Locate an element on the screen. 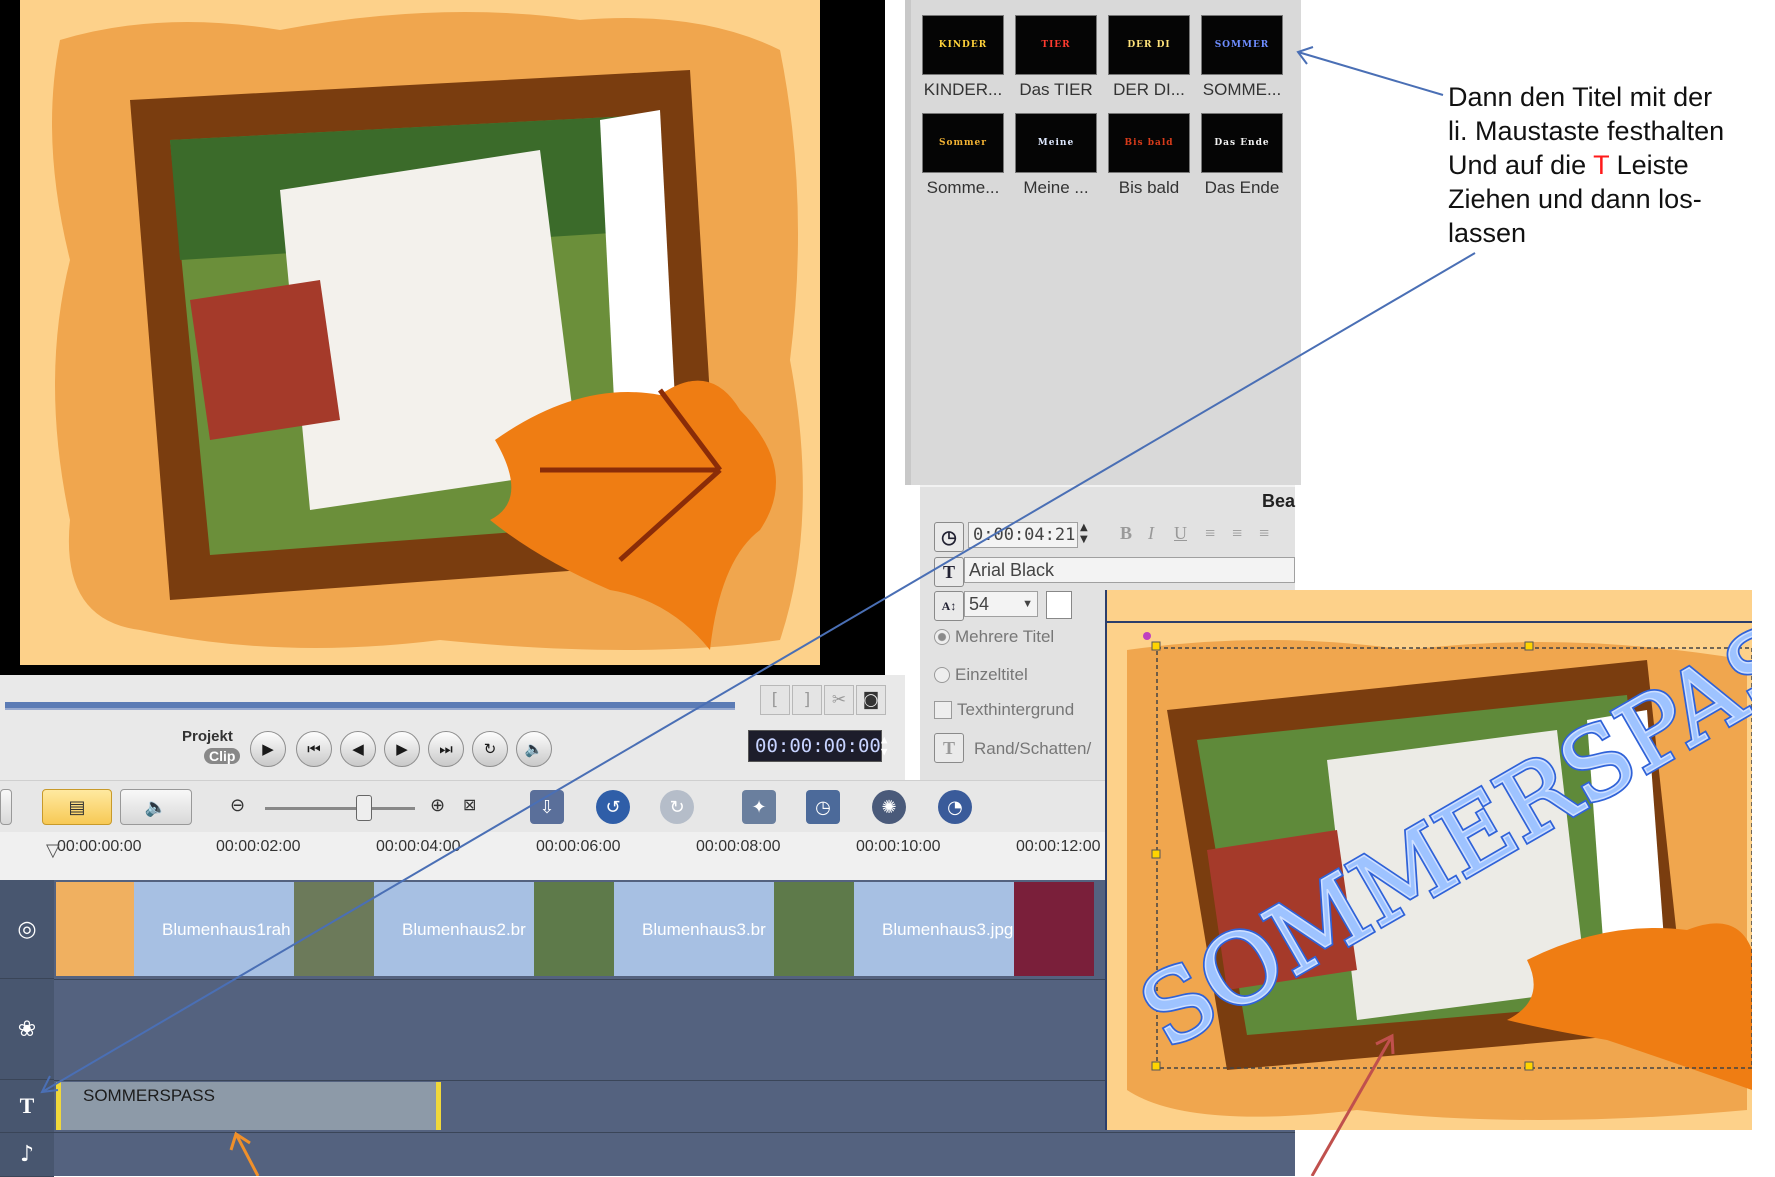  note-line: li. Maustaste festhalten is located at coordinates (1586, 131).